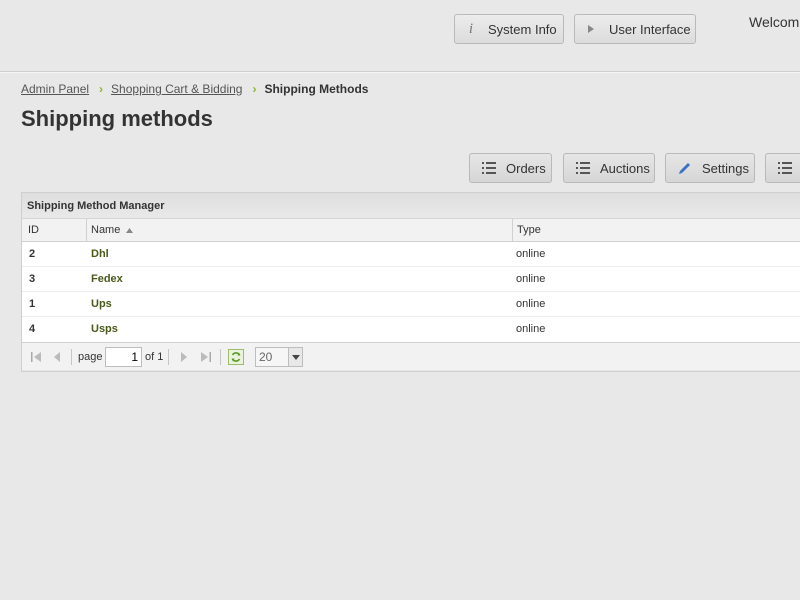 Image resolution: width=800 pixels, height=600 pixels. I want to click on page-size-value: 20, so click(266, 357).